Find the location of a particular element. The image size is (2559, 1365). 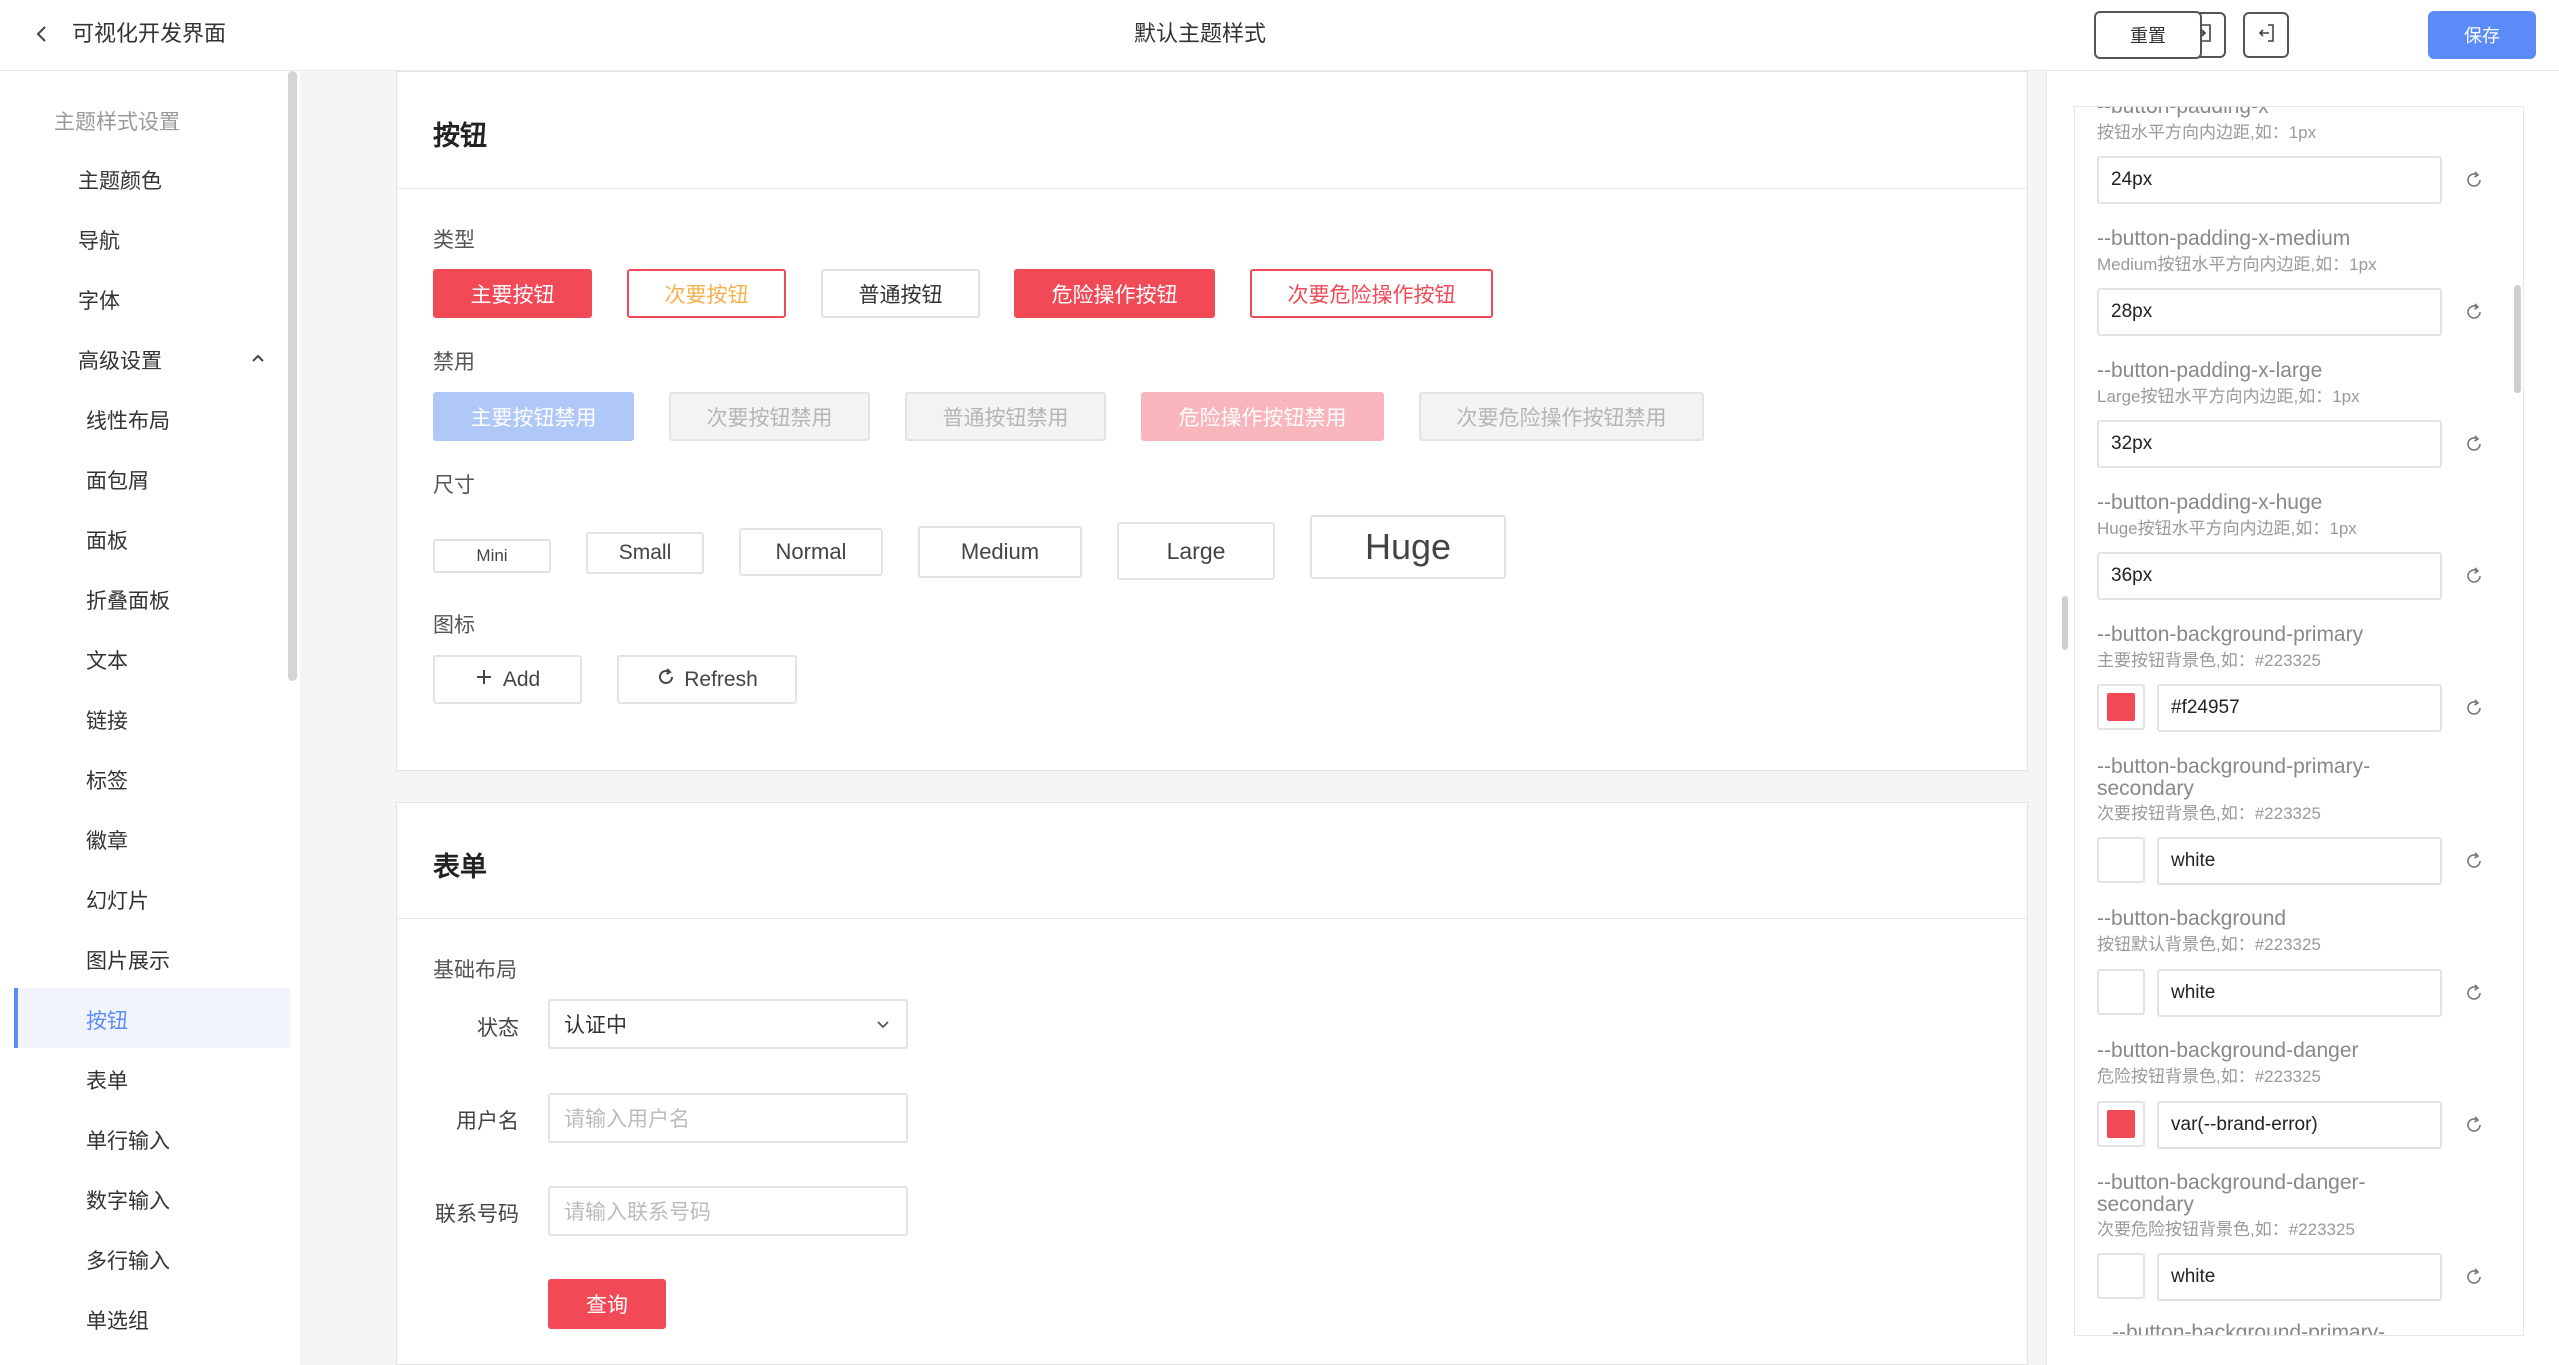

disabled-label: 禁用 is located at coordinates (454, 362).